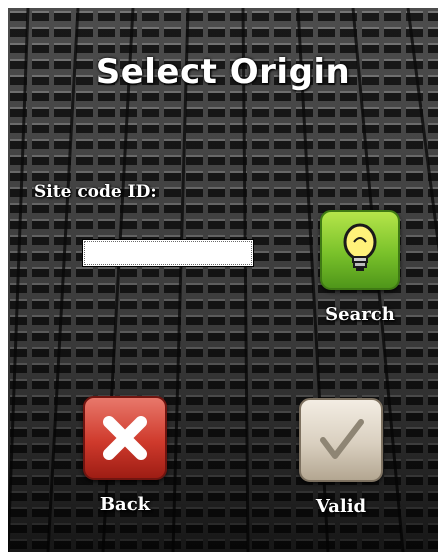  What do you see at coordinates (360, 247) in the screenshot?
I see `lightbulb-icon` at bounding box center [360, 247].